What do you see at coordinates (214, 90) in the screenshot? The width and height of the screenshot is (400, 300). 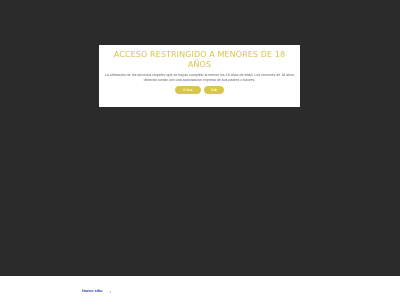 I see `exit-button: Salir` at bounding box center [214, 90].